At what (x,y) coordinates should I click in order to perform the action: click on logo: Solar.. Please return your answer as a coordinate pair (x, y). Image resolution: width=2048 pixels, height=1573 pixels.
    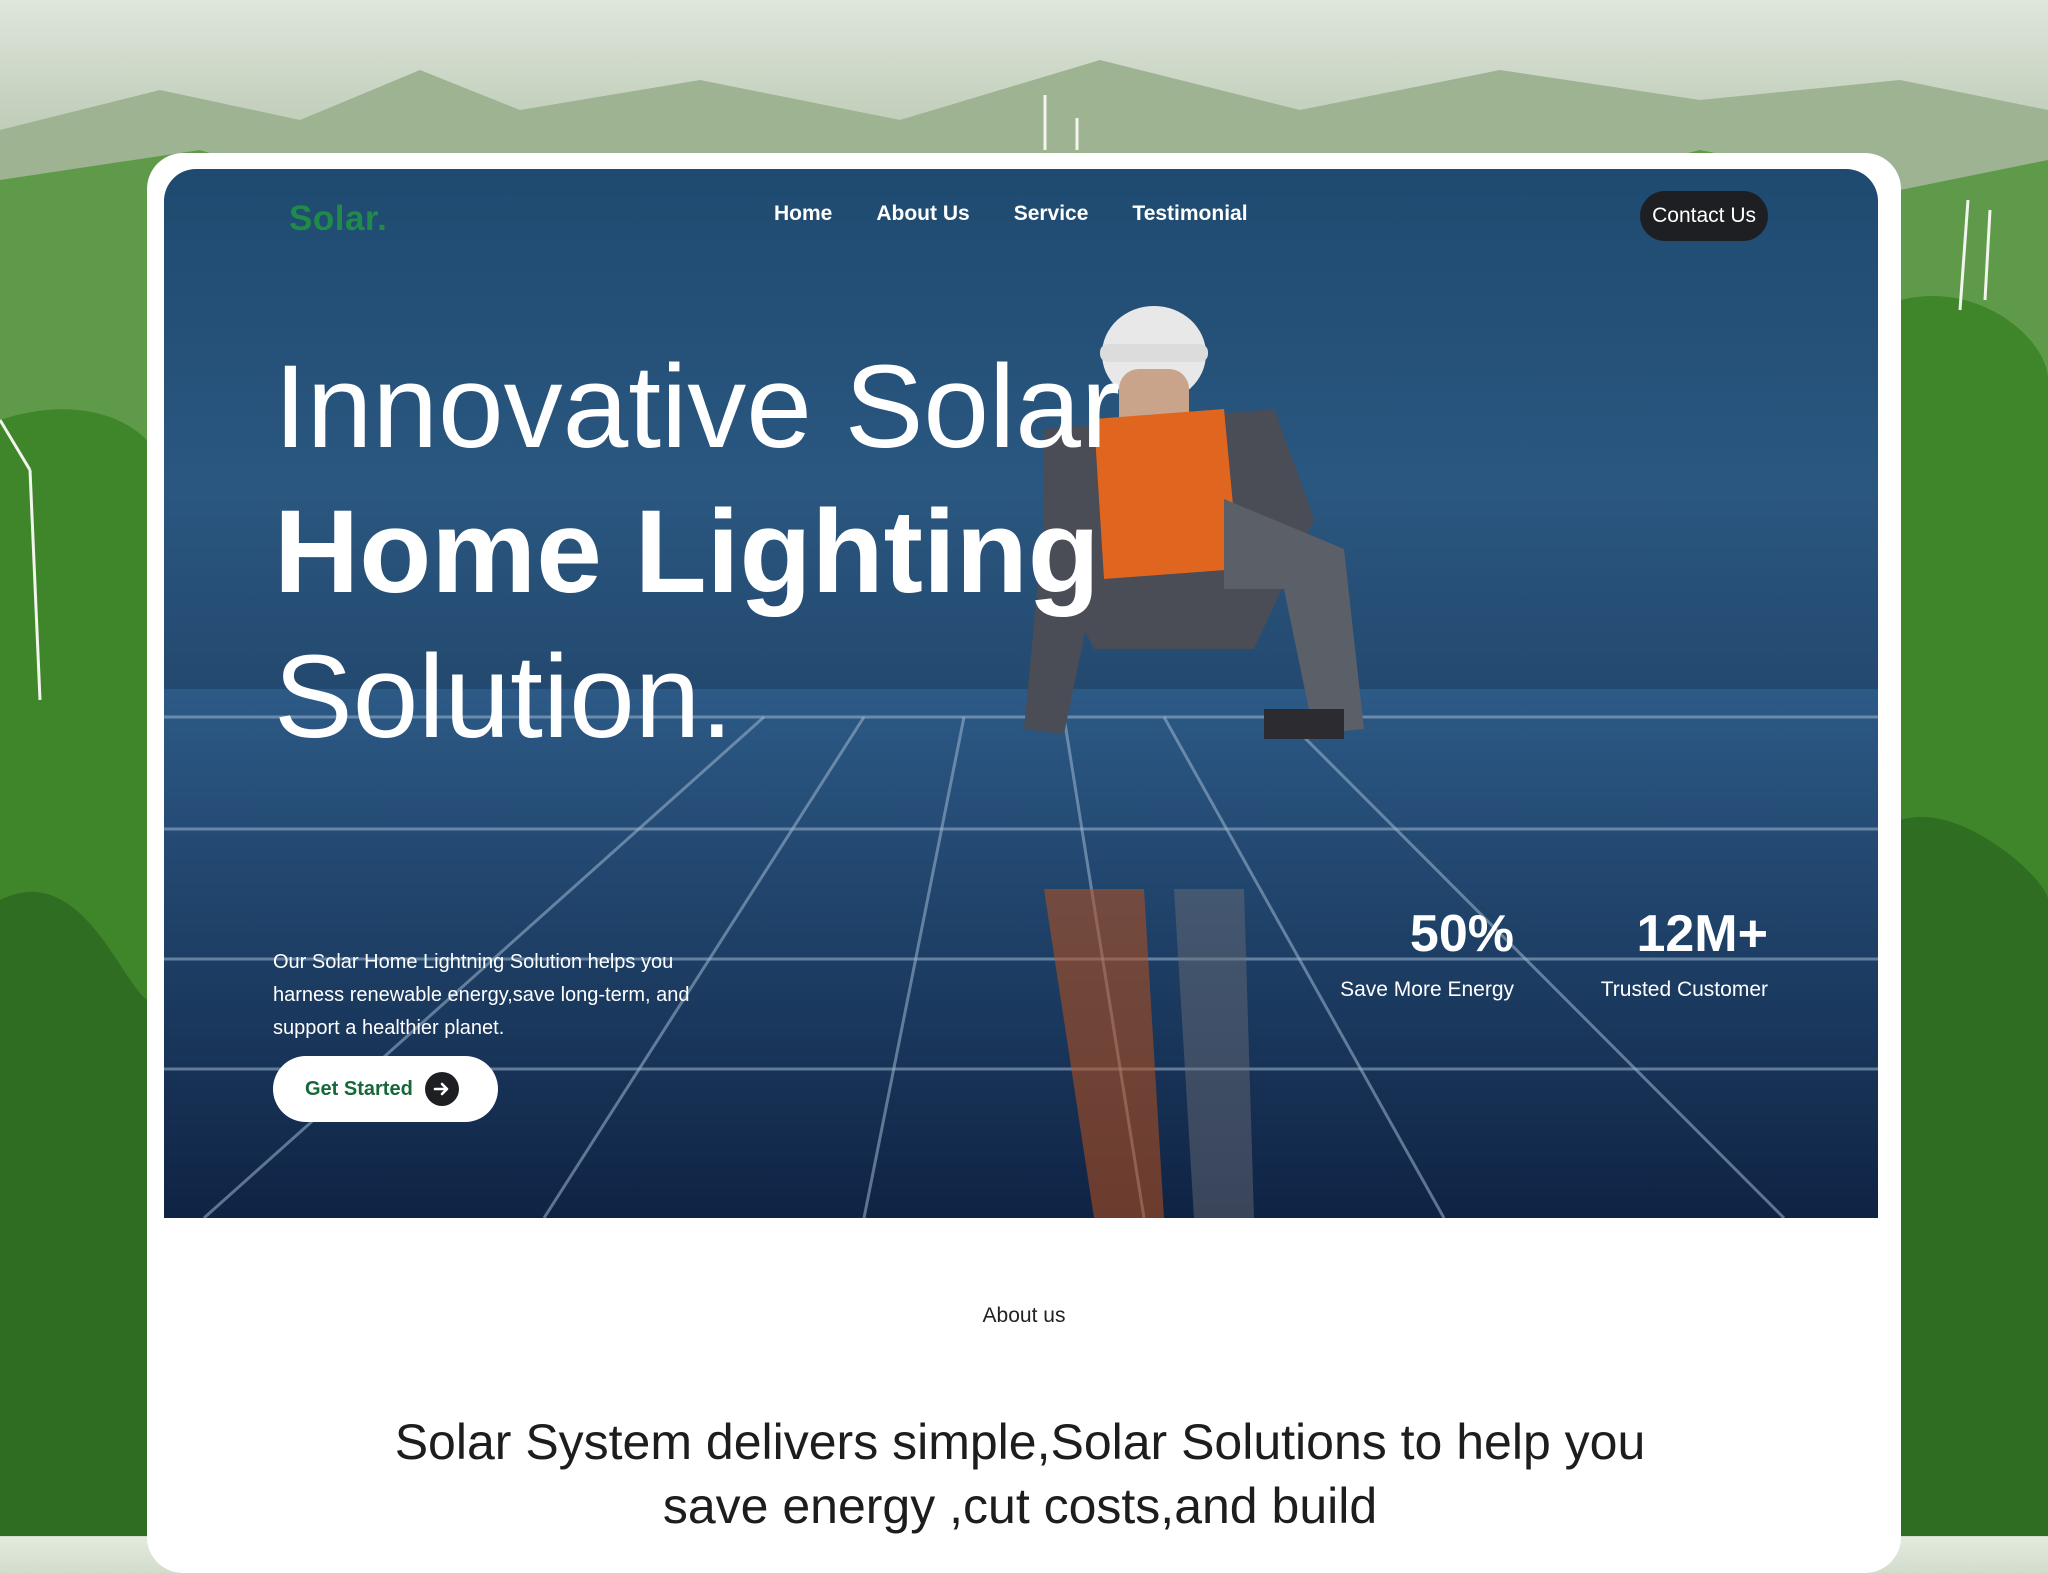
    Looking at the image, I should click on (338, 219).